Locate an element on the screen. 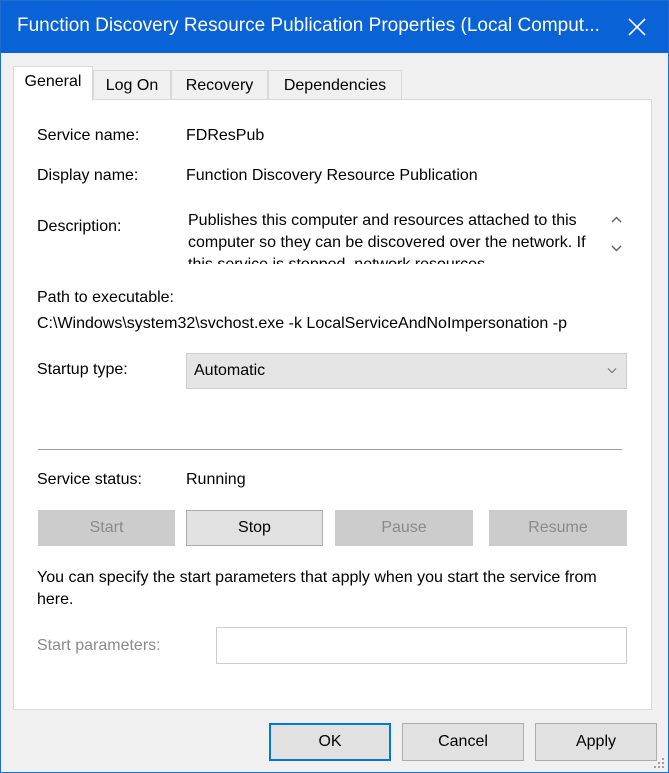 Image resolution: width=669 pixels, height=773 pixels. apply-button-label: Apply is located at coordinates (596, 741).